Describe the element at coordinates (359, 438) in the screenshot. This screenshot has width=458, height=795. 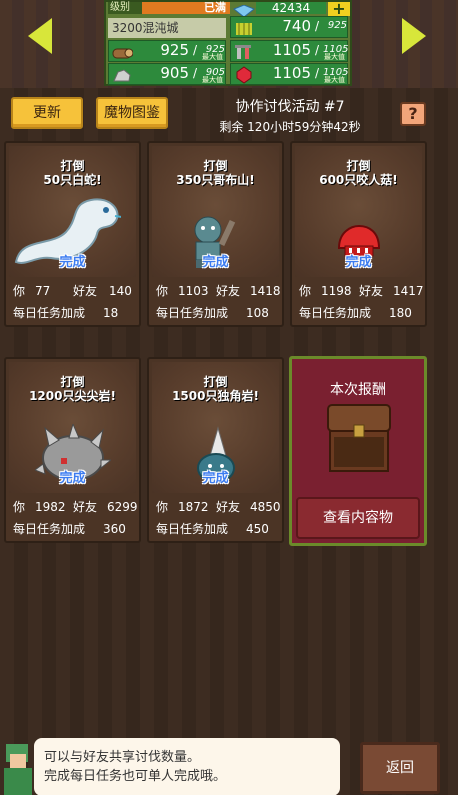
I see `treasure-chest-icon` at that location.